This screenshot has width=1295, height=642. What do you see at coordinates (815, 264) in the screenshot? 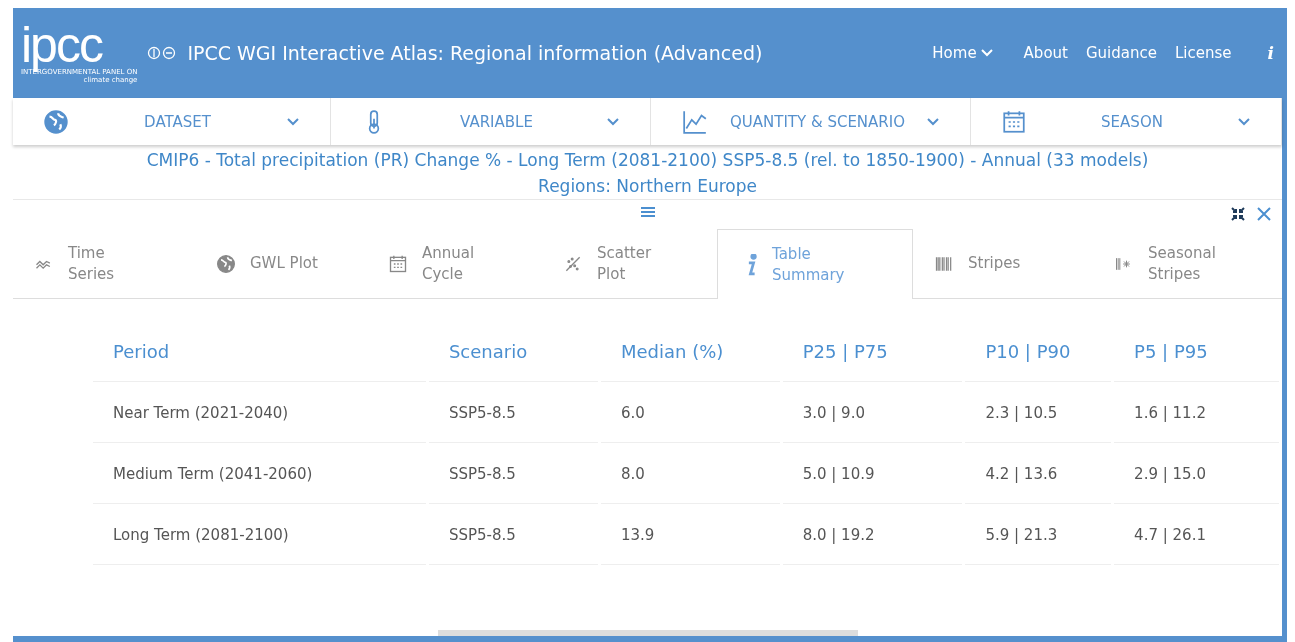
I see `panel-tab: Table Summary` at bounding box center [815, 264].